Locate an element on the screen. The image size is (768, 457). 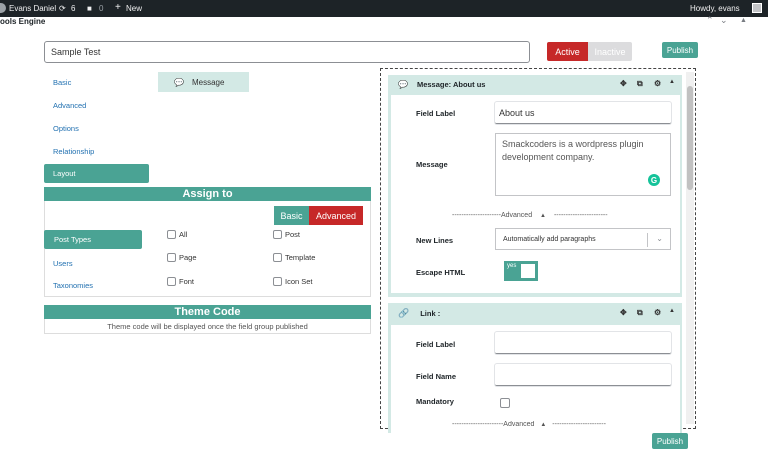
theme-code-heading: Theme Code is located at coordinates (207, 312).